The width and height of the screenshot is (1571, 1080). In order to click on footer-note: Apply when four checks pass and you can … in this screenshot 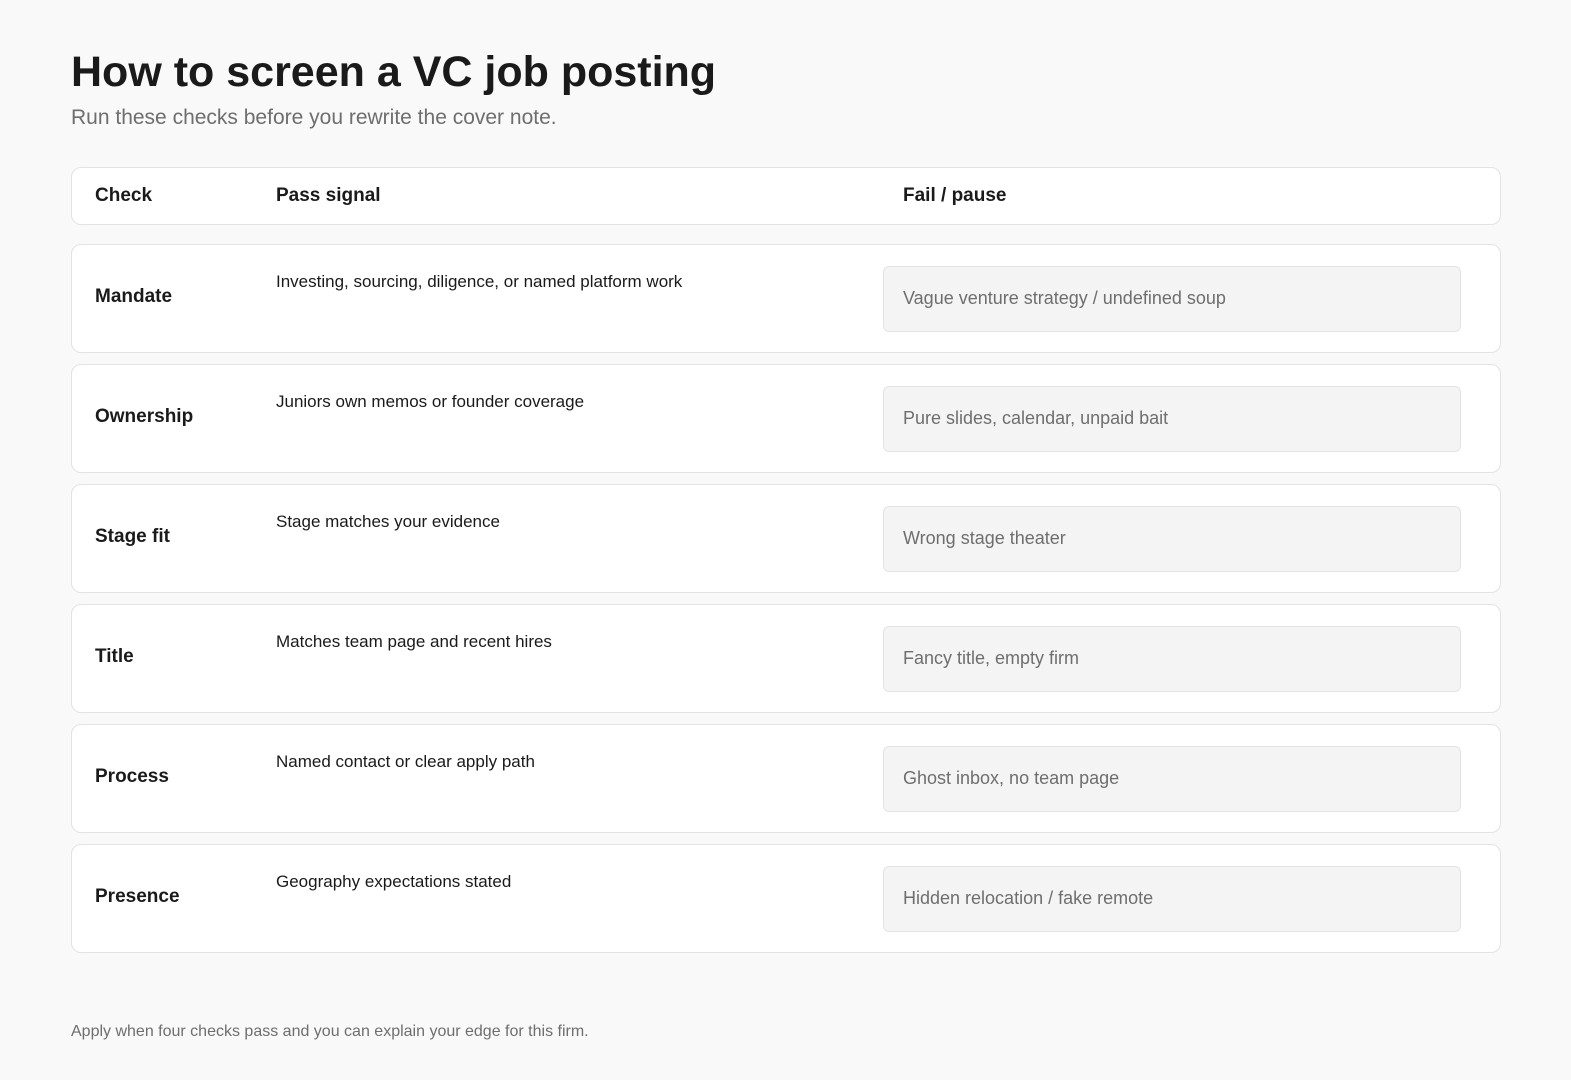, I will do `click(330, 1031)`.